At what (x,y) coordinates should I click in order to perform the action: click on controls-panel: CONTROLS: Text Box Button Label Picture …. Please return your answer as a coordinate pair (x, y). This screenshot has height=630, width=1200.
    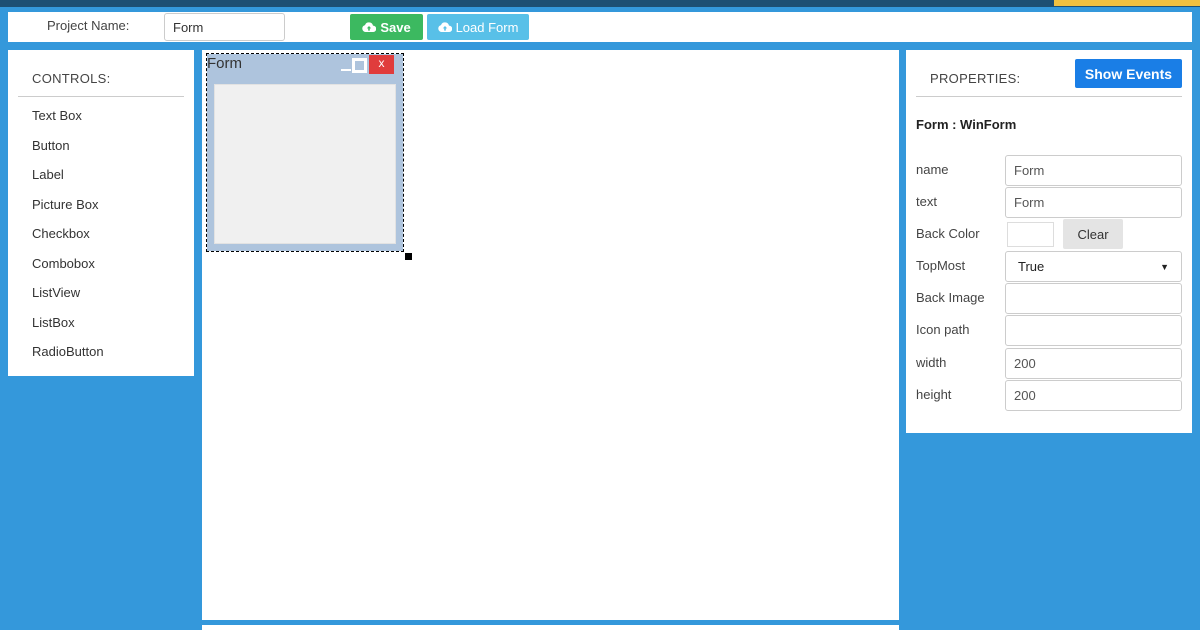
    Looking at the image, I should click on (101, 213).